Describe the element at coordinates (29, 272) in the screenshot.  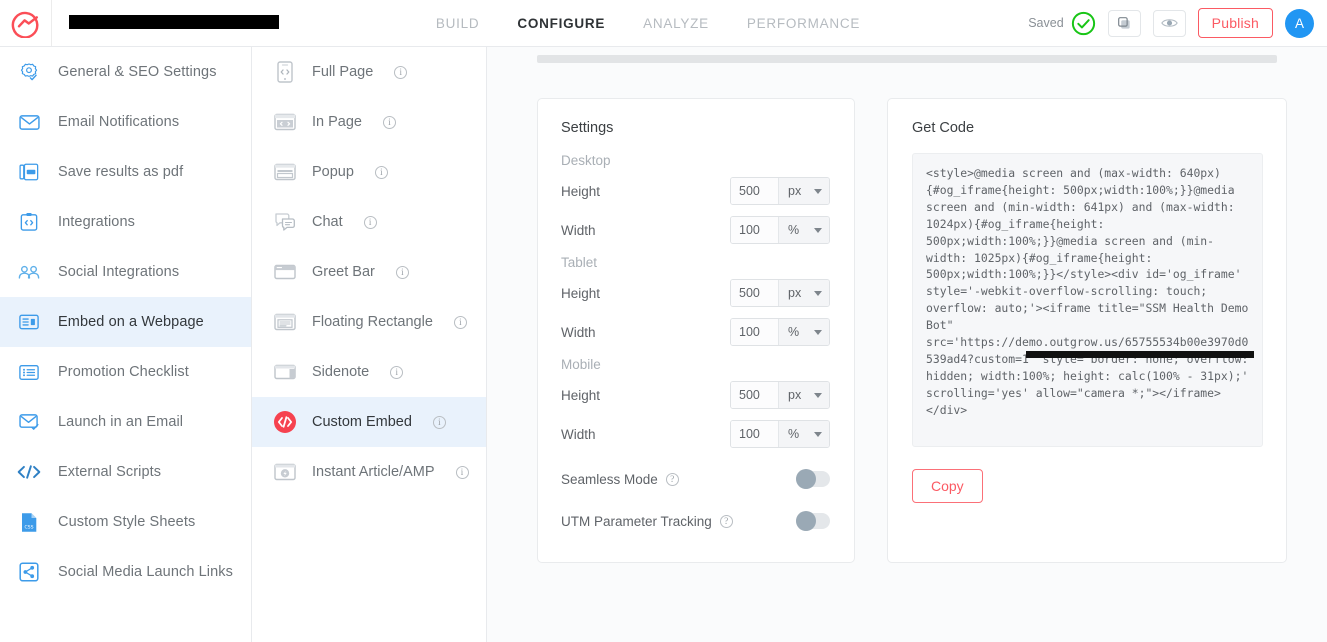
I see `social-users-icon` at that location.